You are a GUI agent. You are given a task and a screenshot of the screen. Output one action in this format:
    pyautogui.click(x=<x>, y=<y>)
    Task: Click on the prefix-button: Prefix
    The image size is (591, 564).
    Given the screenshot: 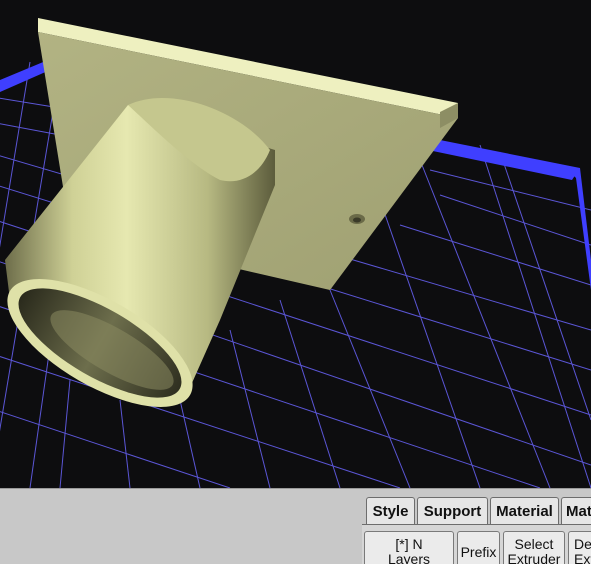 What is the action you would take?
    pyautogui.click(x=478, y=547)
    